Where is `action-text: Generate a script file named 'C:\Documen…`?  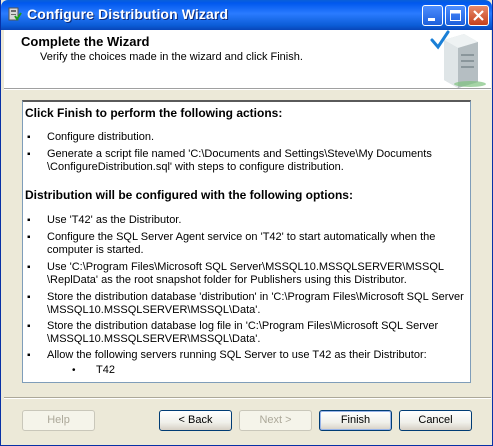
action-text: Generate a script file named 'C:\Documen… is located at coordinates (239, 154).